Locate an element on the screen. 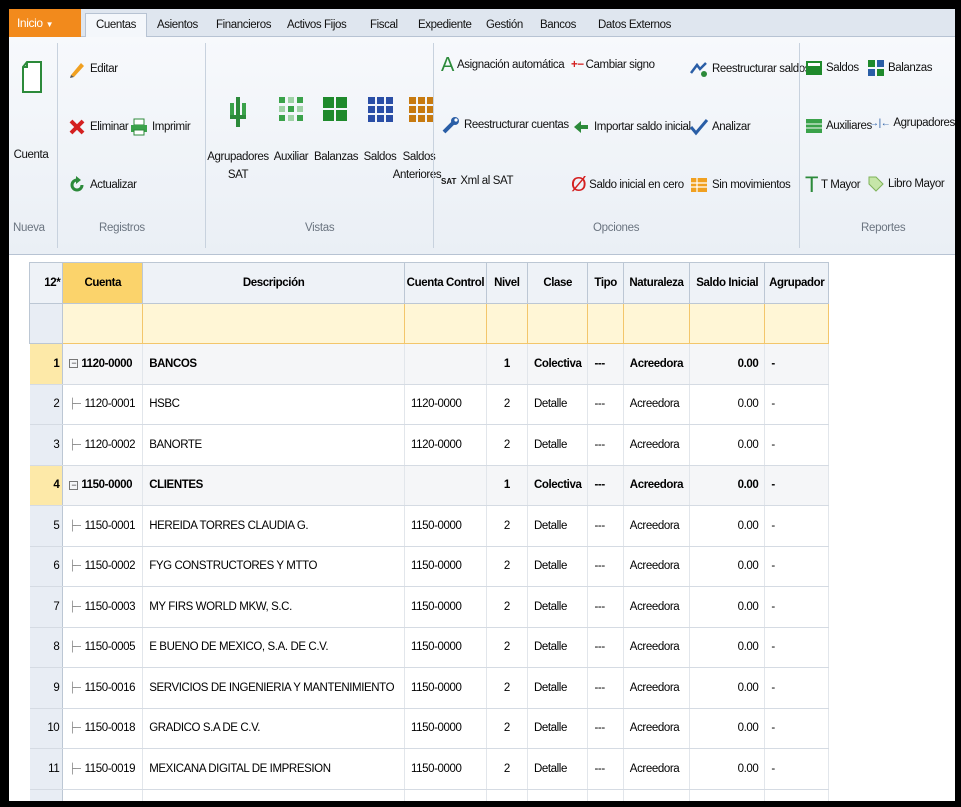  asignacion-automatica-button: A Asignación automática is located at coordinates (503, 65).